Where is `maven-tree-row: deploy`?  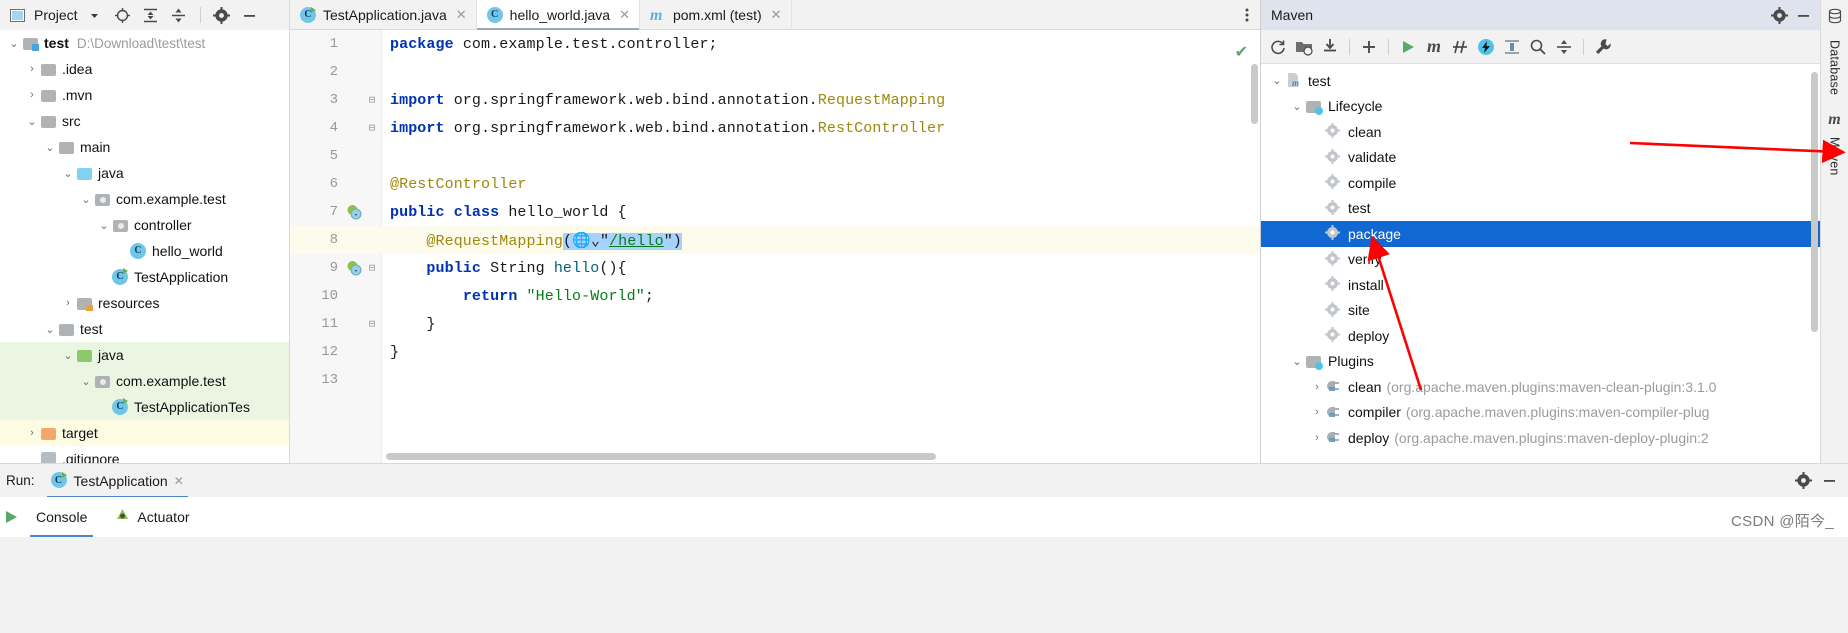 maven-tree-row: deploy is located at coordinates (1540, 336).